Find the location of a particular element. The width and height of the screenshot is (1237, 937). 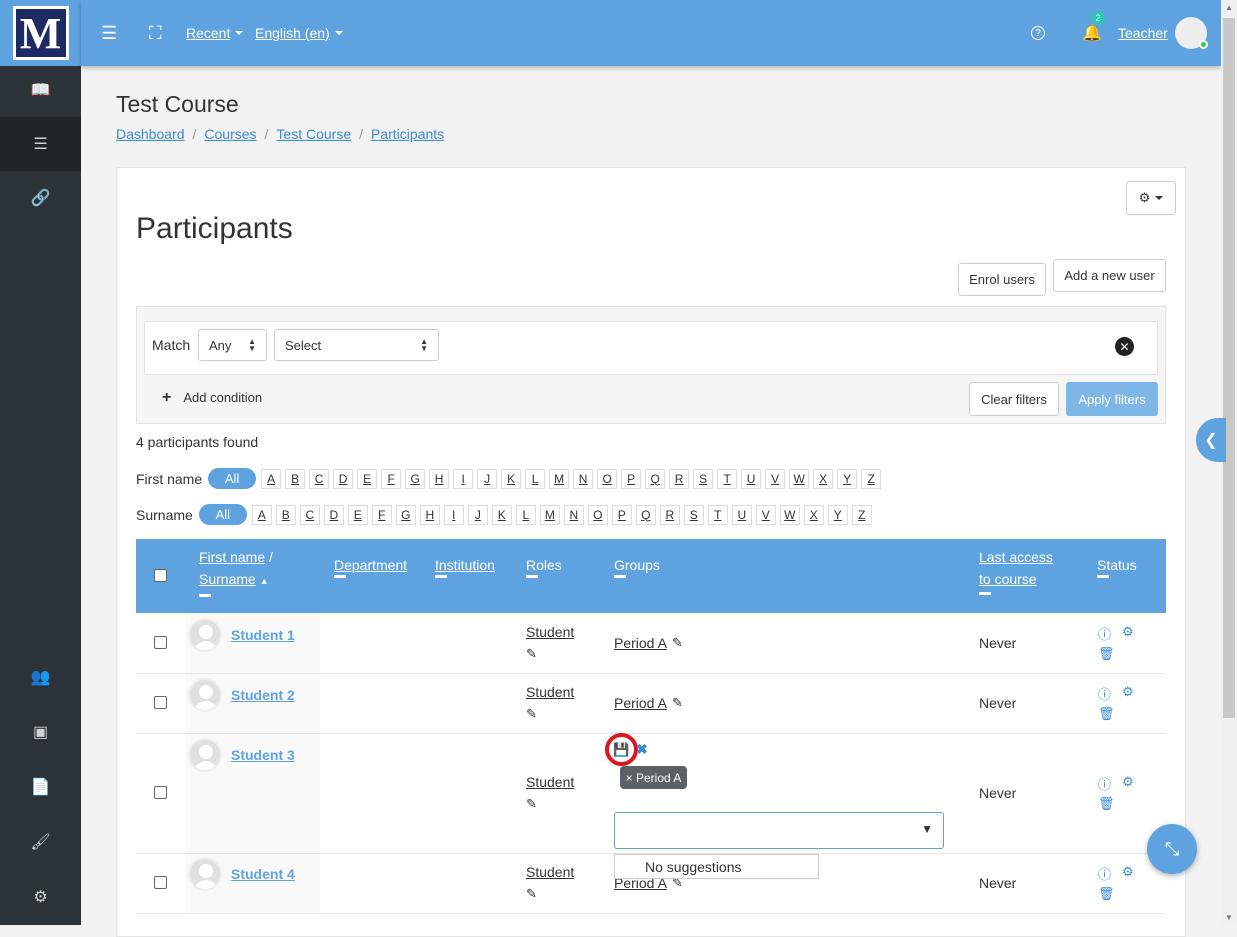

surname-letter-p: P is located at coordinates (621, 514).